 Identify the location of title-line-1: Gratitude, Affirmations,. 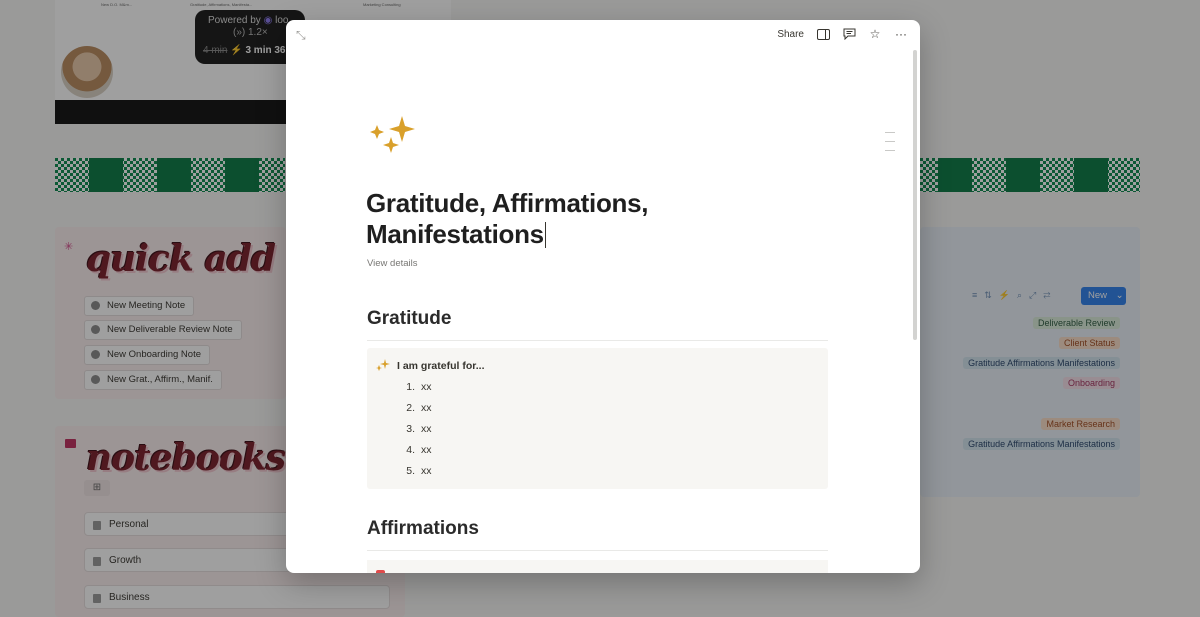
(507, 203).